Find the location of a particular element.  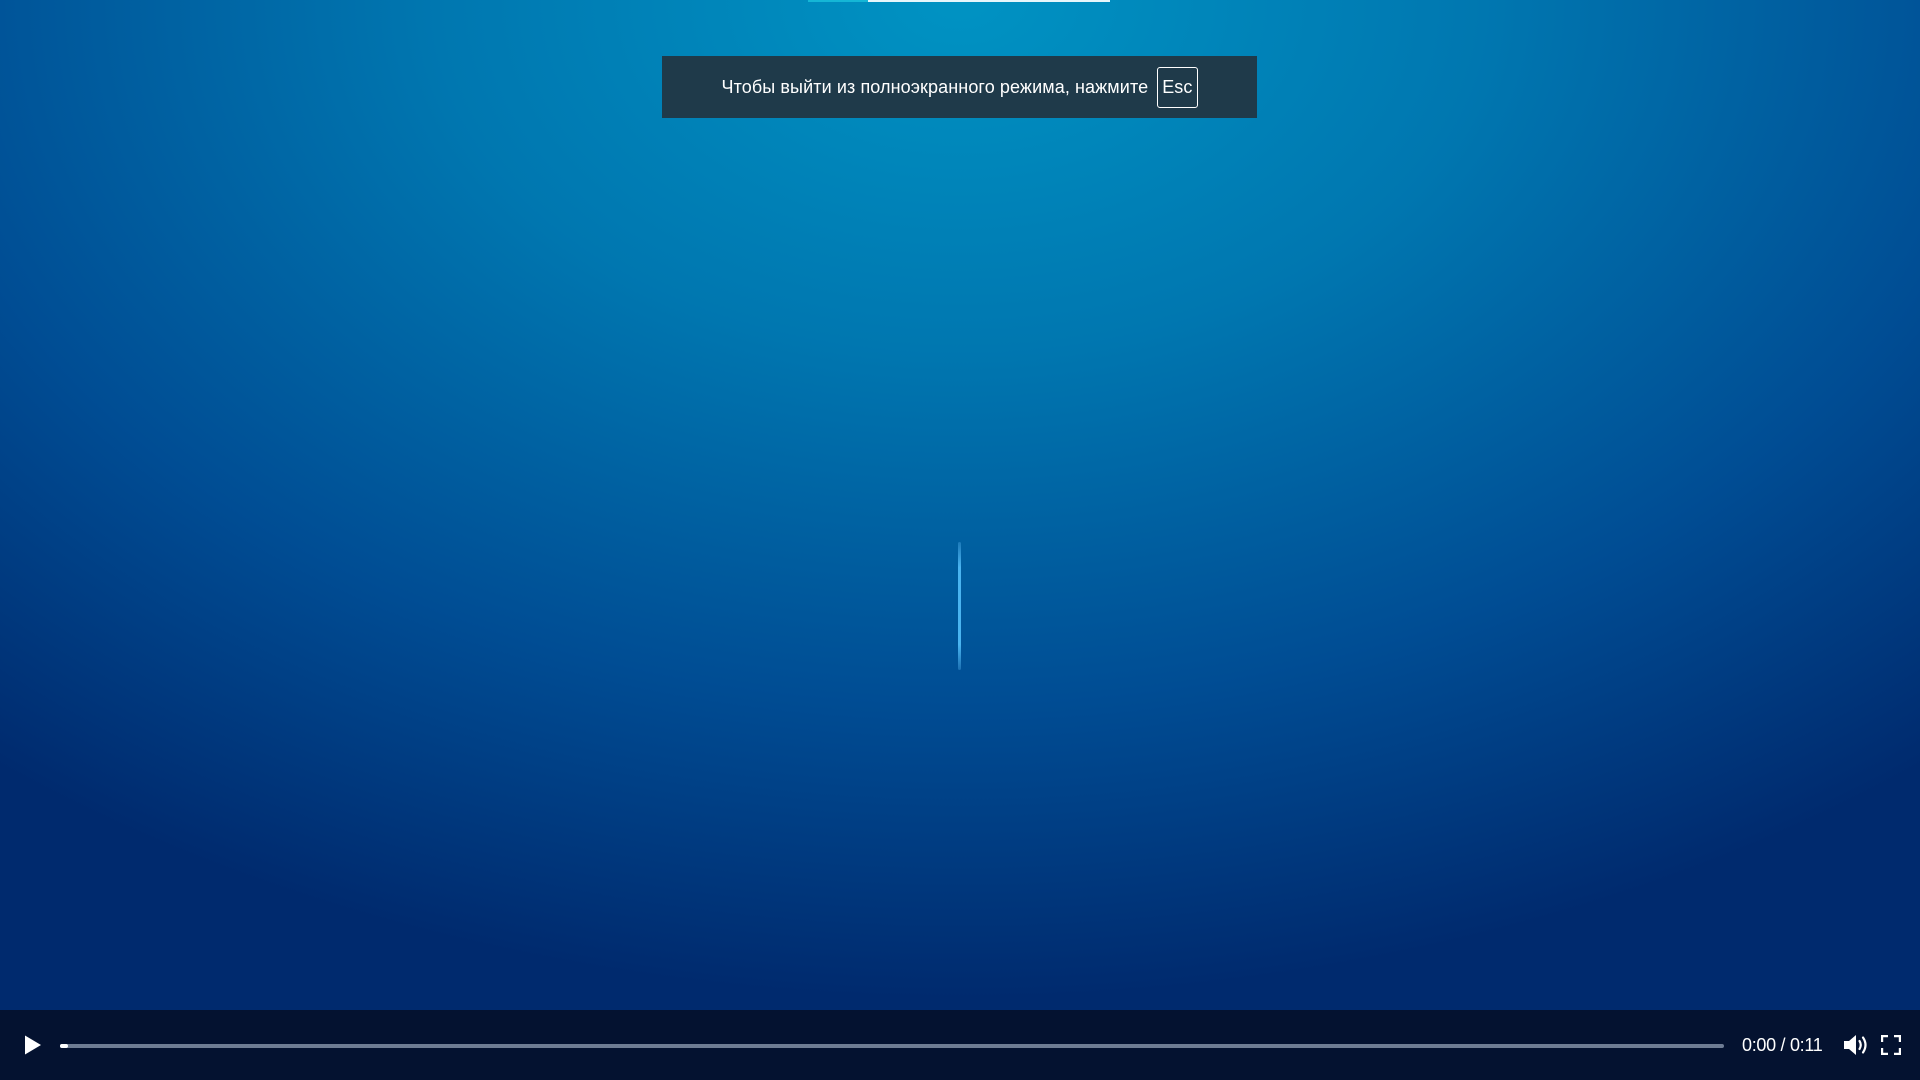

esc-key-badge: Esc is located at coordinates (1177, 87).